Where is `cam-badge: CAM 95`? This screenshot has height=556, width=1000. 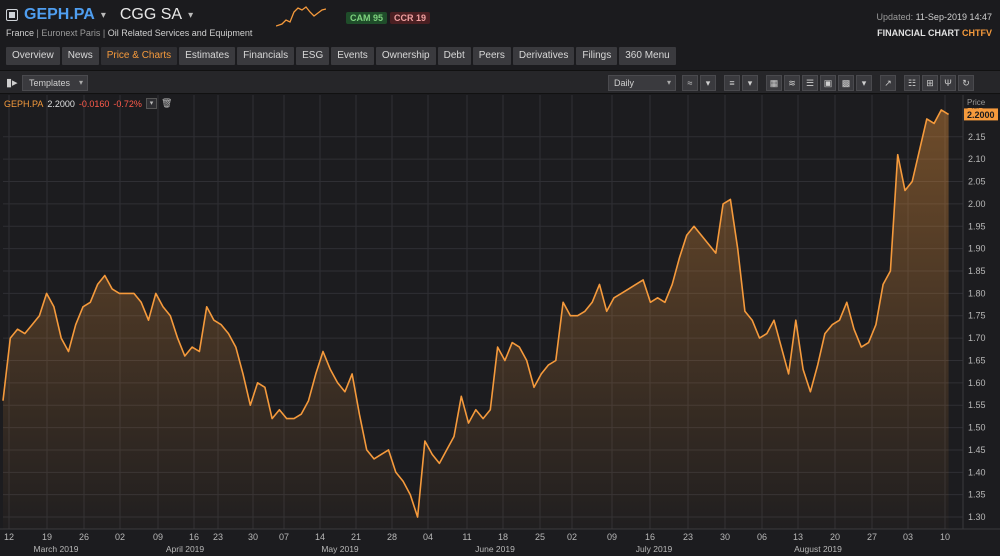 cam-badge: CAM 95 is located at coordinates (367, 18).